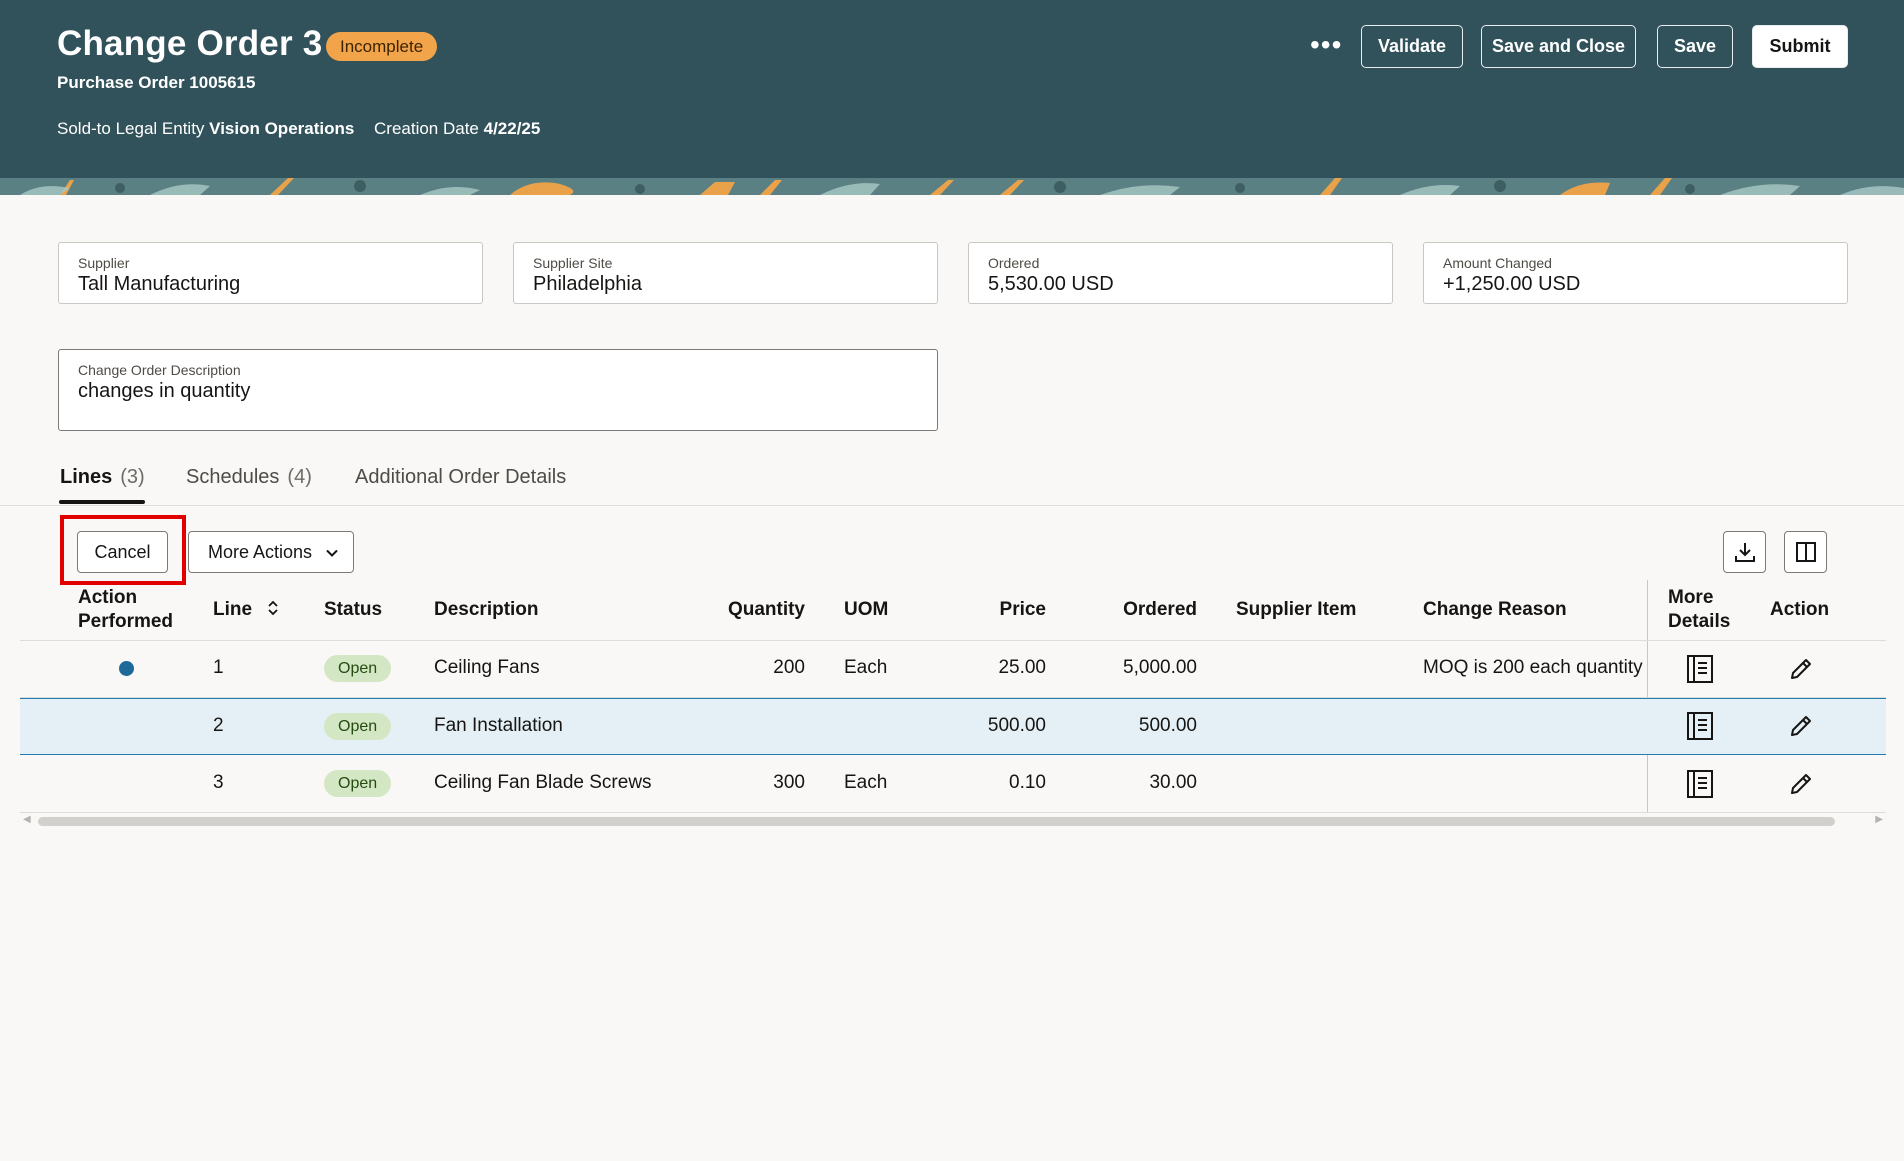 This screenshot has height=1161, width=1904. What do you see at coordinates (766, 609) in the screenshot?
I see `header-quantity: Quantity` at bounding box center [766, 609].